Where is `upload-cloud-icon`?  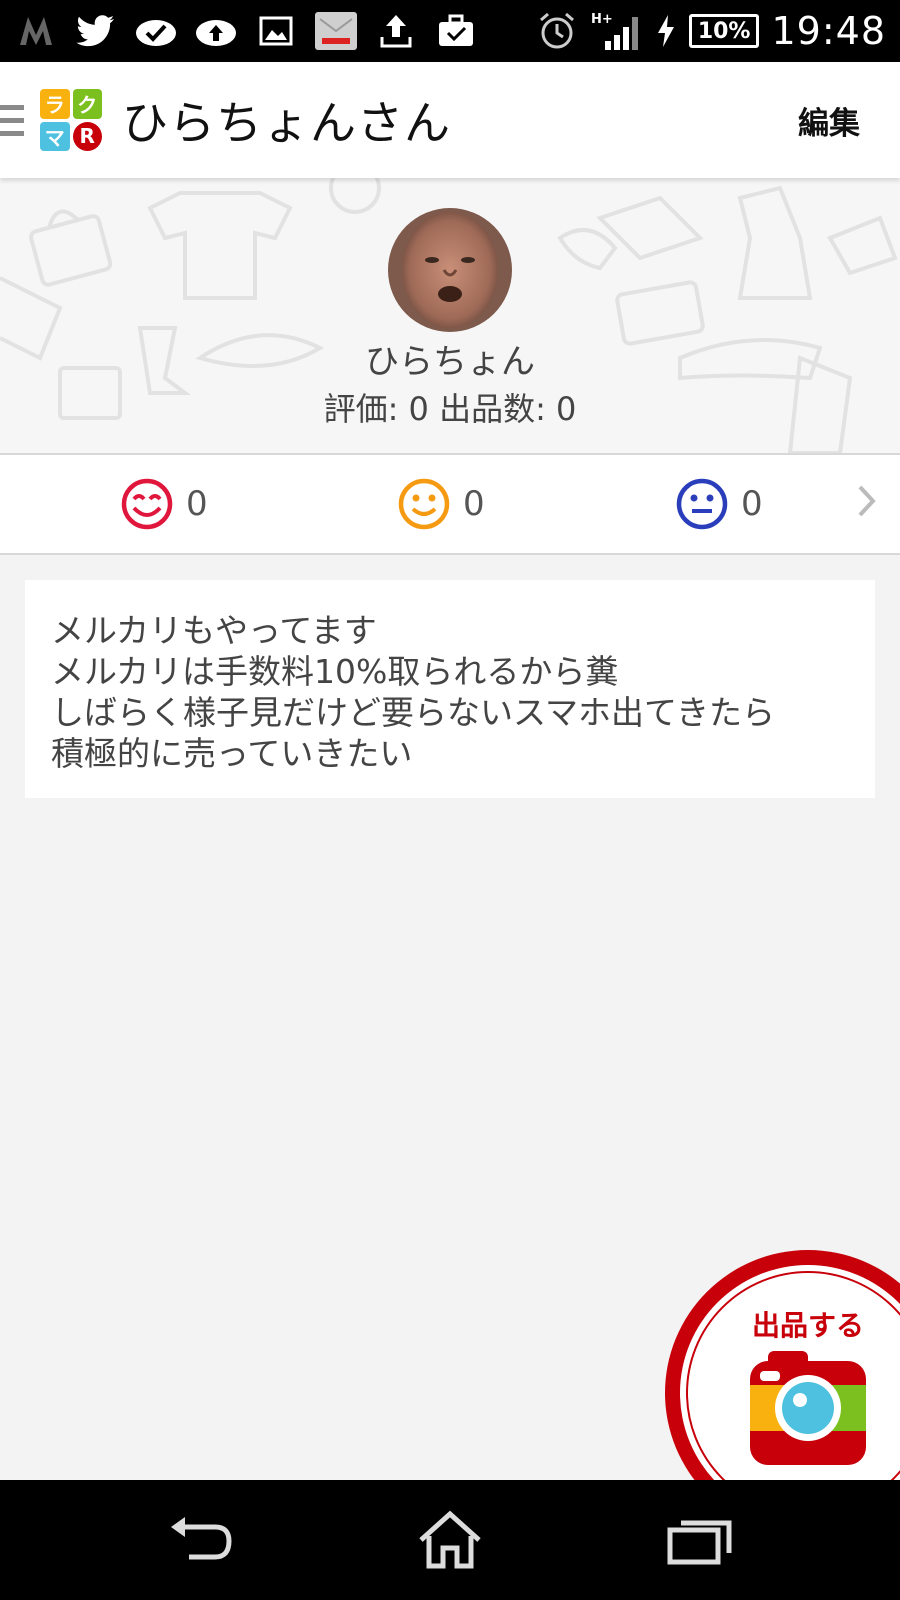
upload-cloud-icon is located at coordinates (216, 31).